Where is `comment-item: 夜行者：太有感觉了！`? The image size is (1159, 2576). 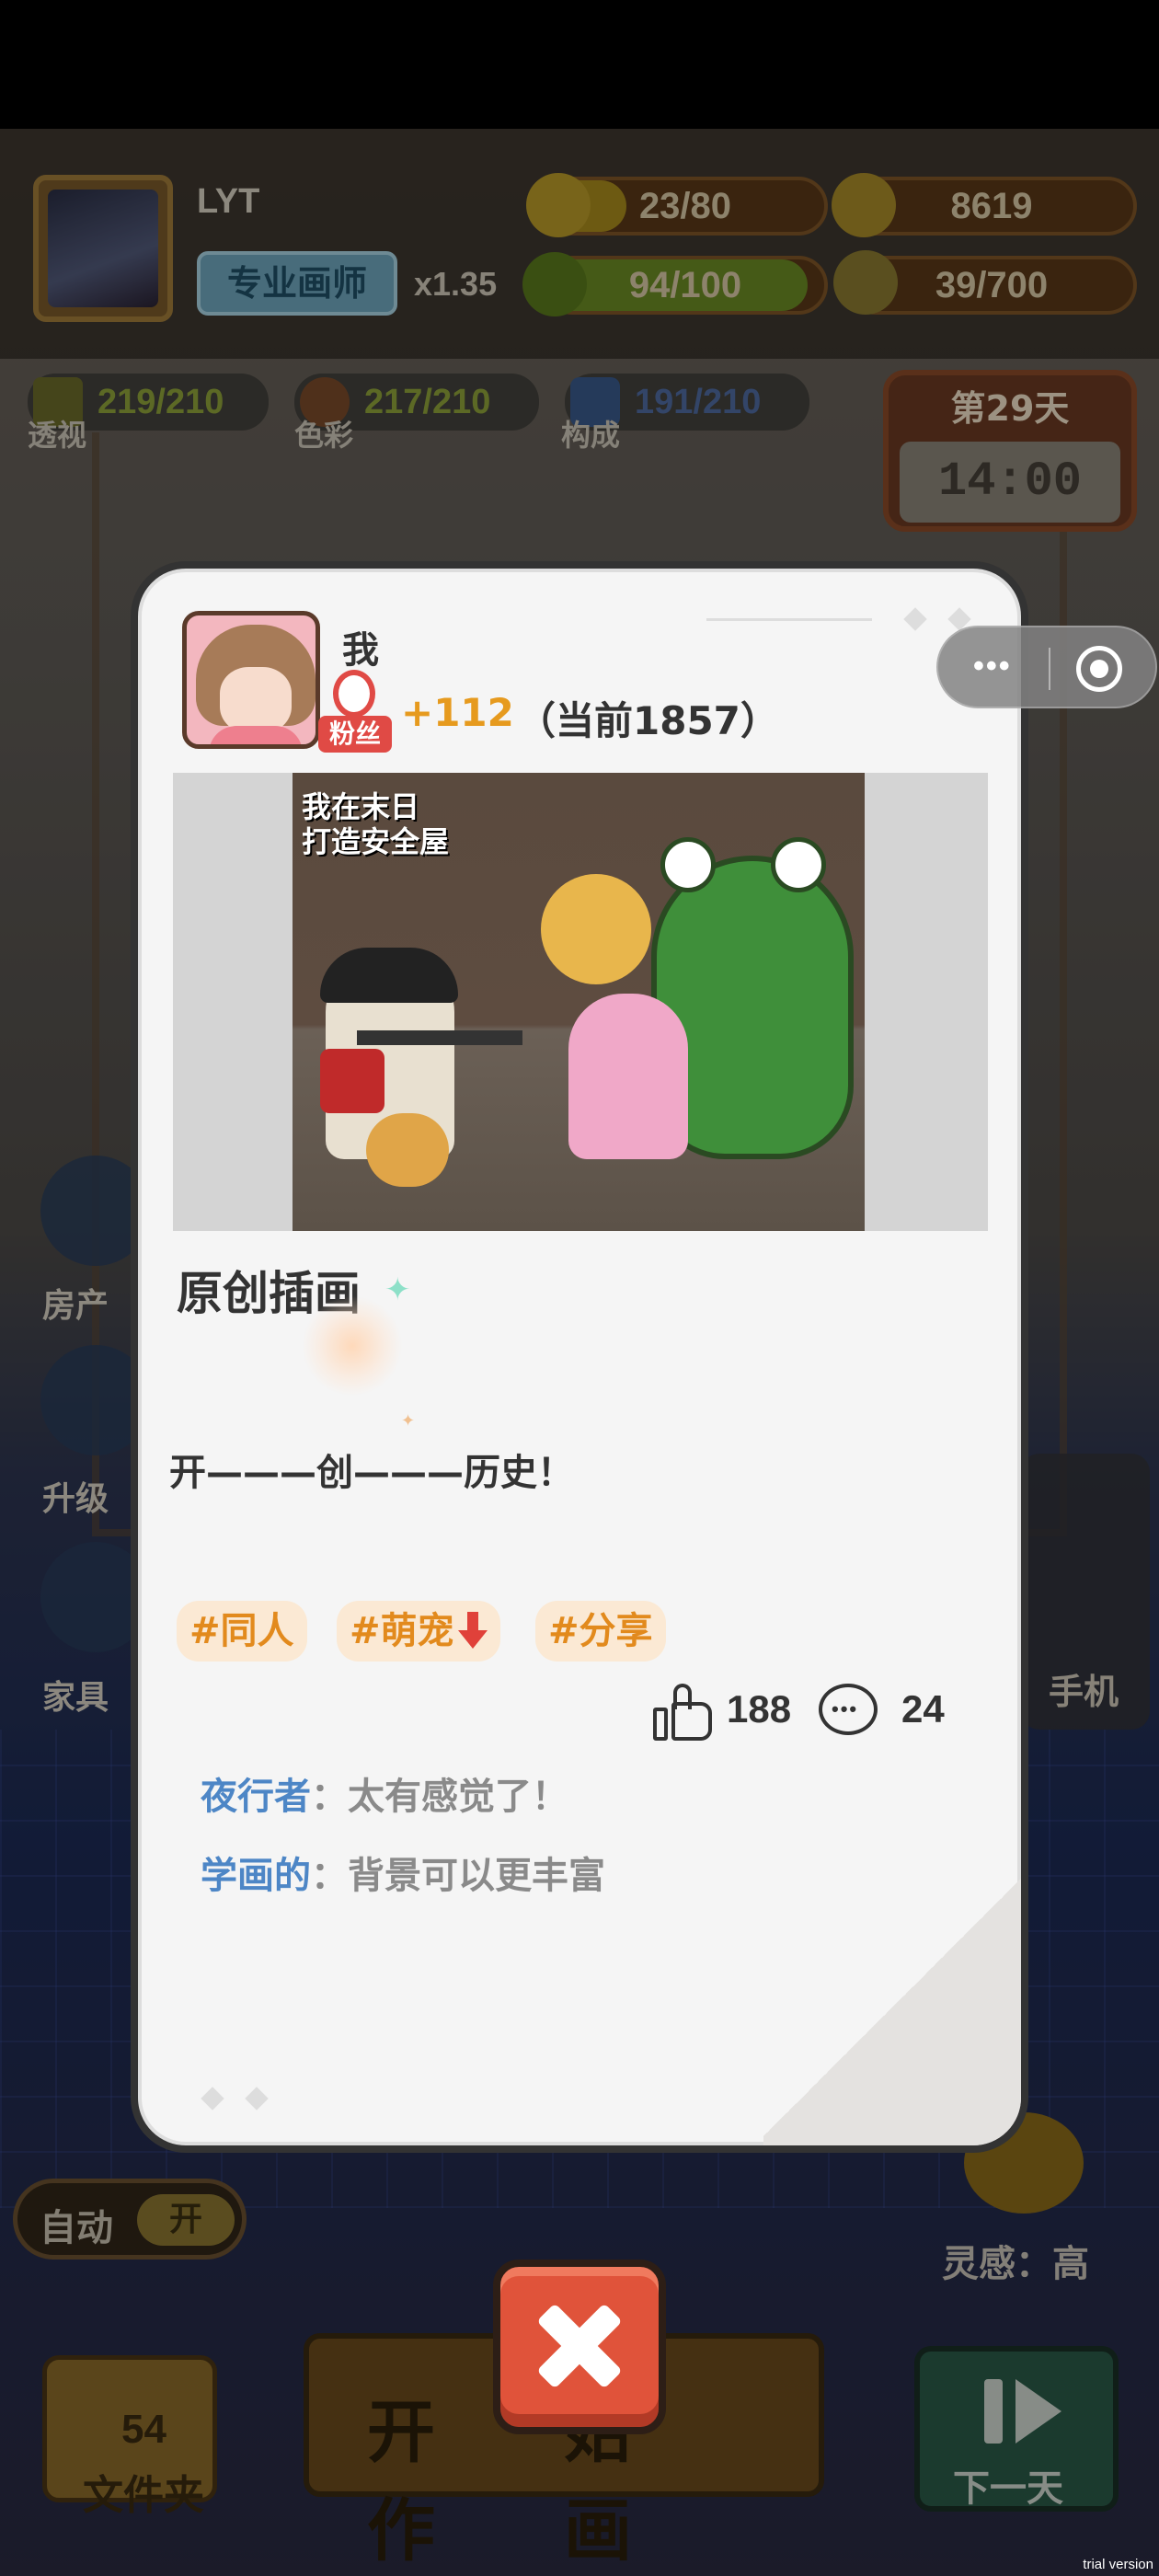
comment-item: 夜行者：太有感觉了！ is located at coordinates (384, 1793).